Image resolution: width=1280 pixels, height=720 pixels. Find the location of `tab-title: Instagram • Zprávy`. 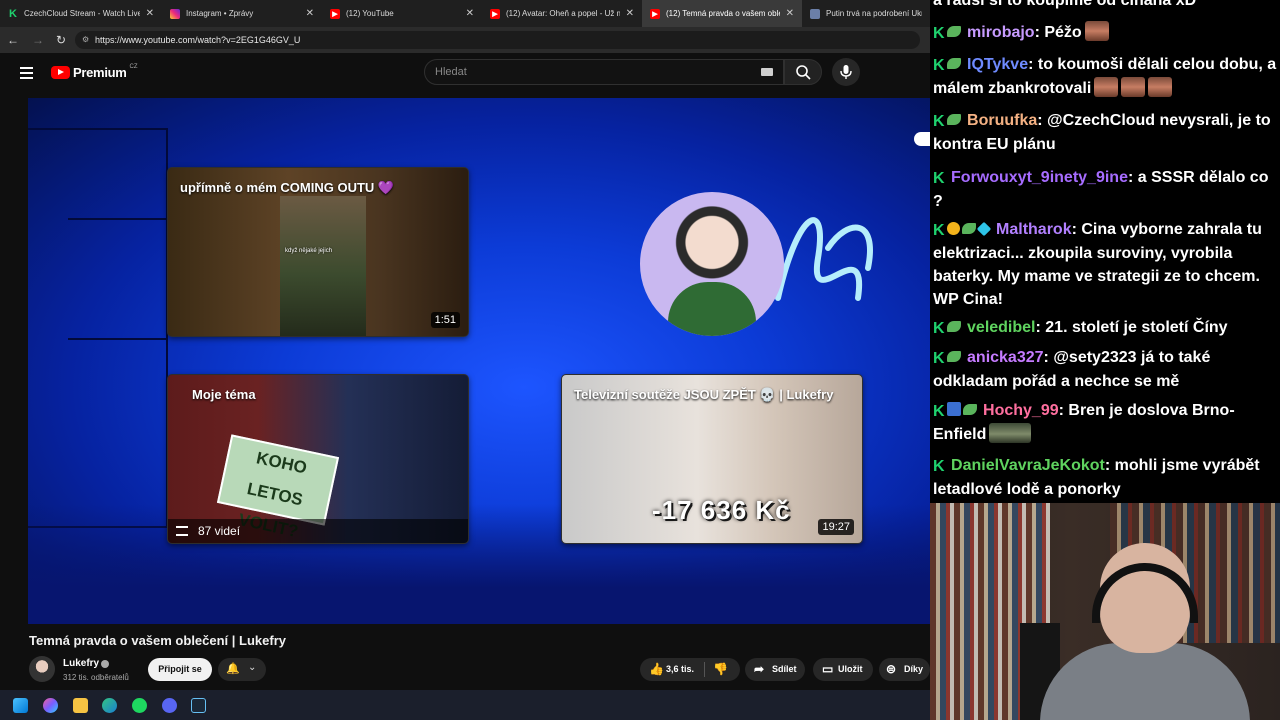

tab-title: Instagram • Zprávy is located at coordinates (220, 13).